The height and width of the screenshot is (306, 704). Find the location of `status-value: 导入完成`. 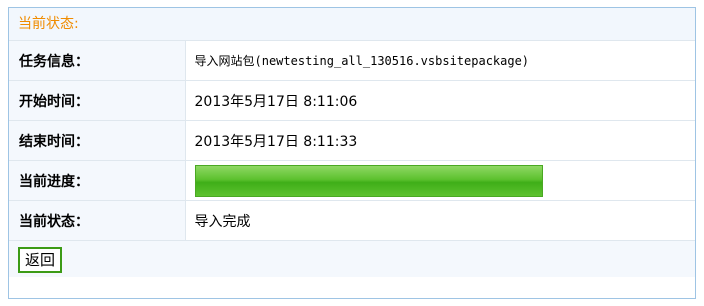

status-value: 导入完成 is located at coordinates (440, 220).